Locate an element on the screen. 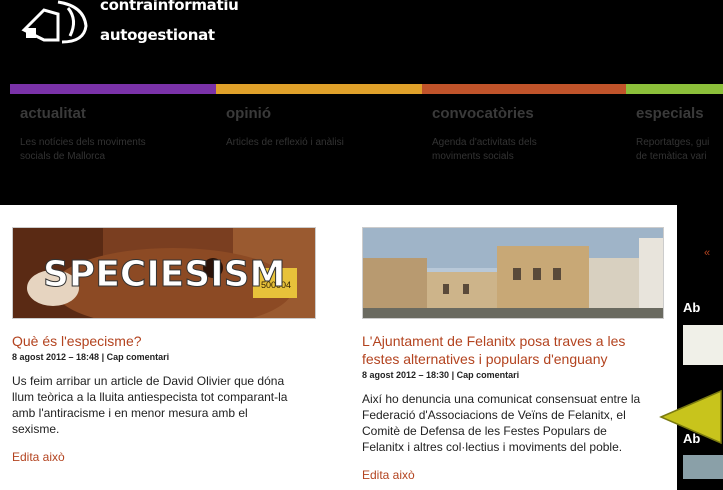  nav-desc-line1: Agenda d'activitats dels is located at coordinates (484, 142).